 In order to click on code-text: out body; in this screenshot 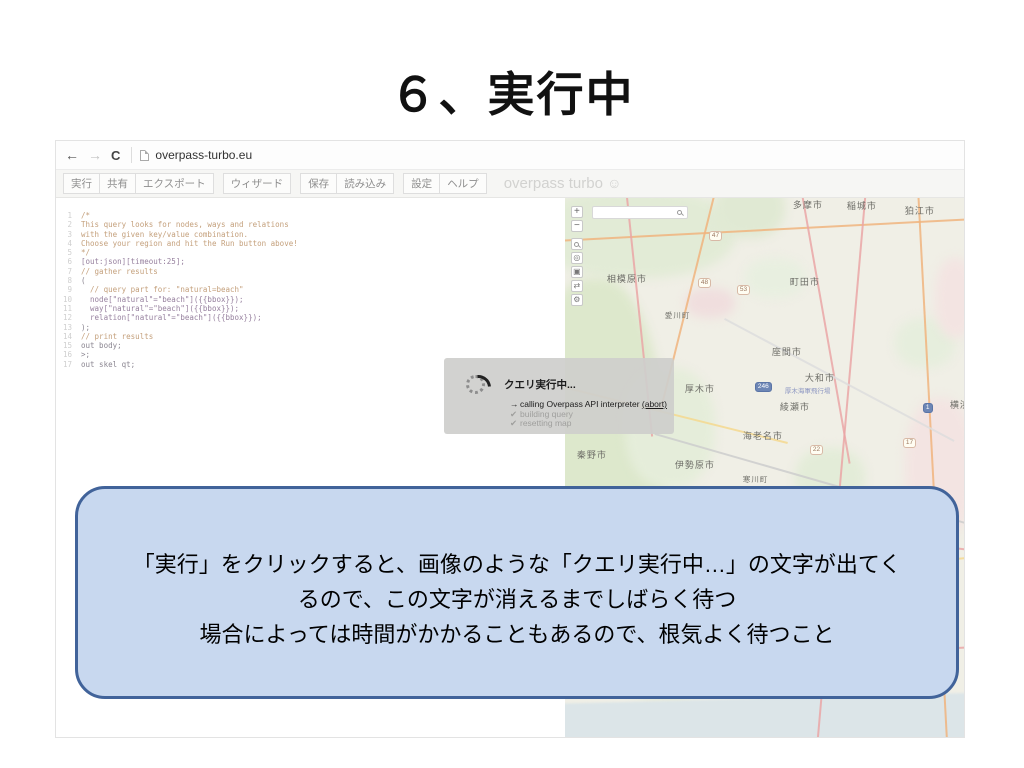, I will do `click(101, 346)`.